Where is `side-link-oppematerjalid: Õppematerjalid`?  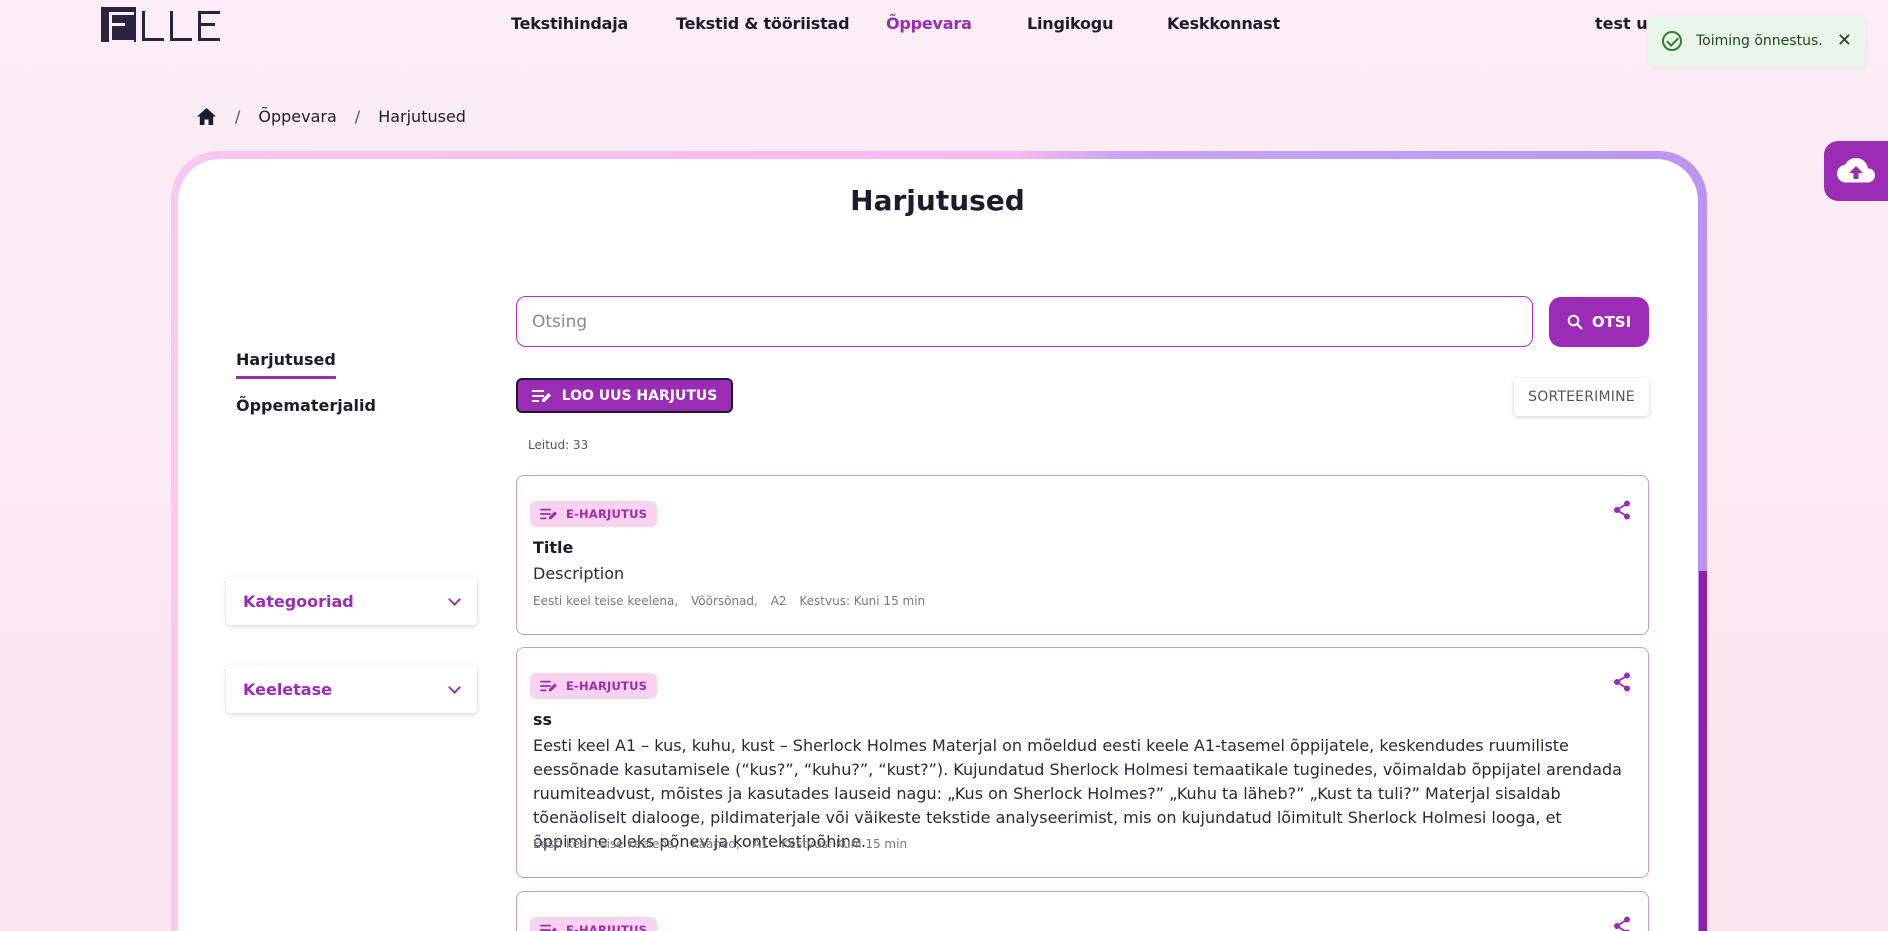 side-link-oppematerjalid: Õppematerjalid is located at coordinates (306, 405).